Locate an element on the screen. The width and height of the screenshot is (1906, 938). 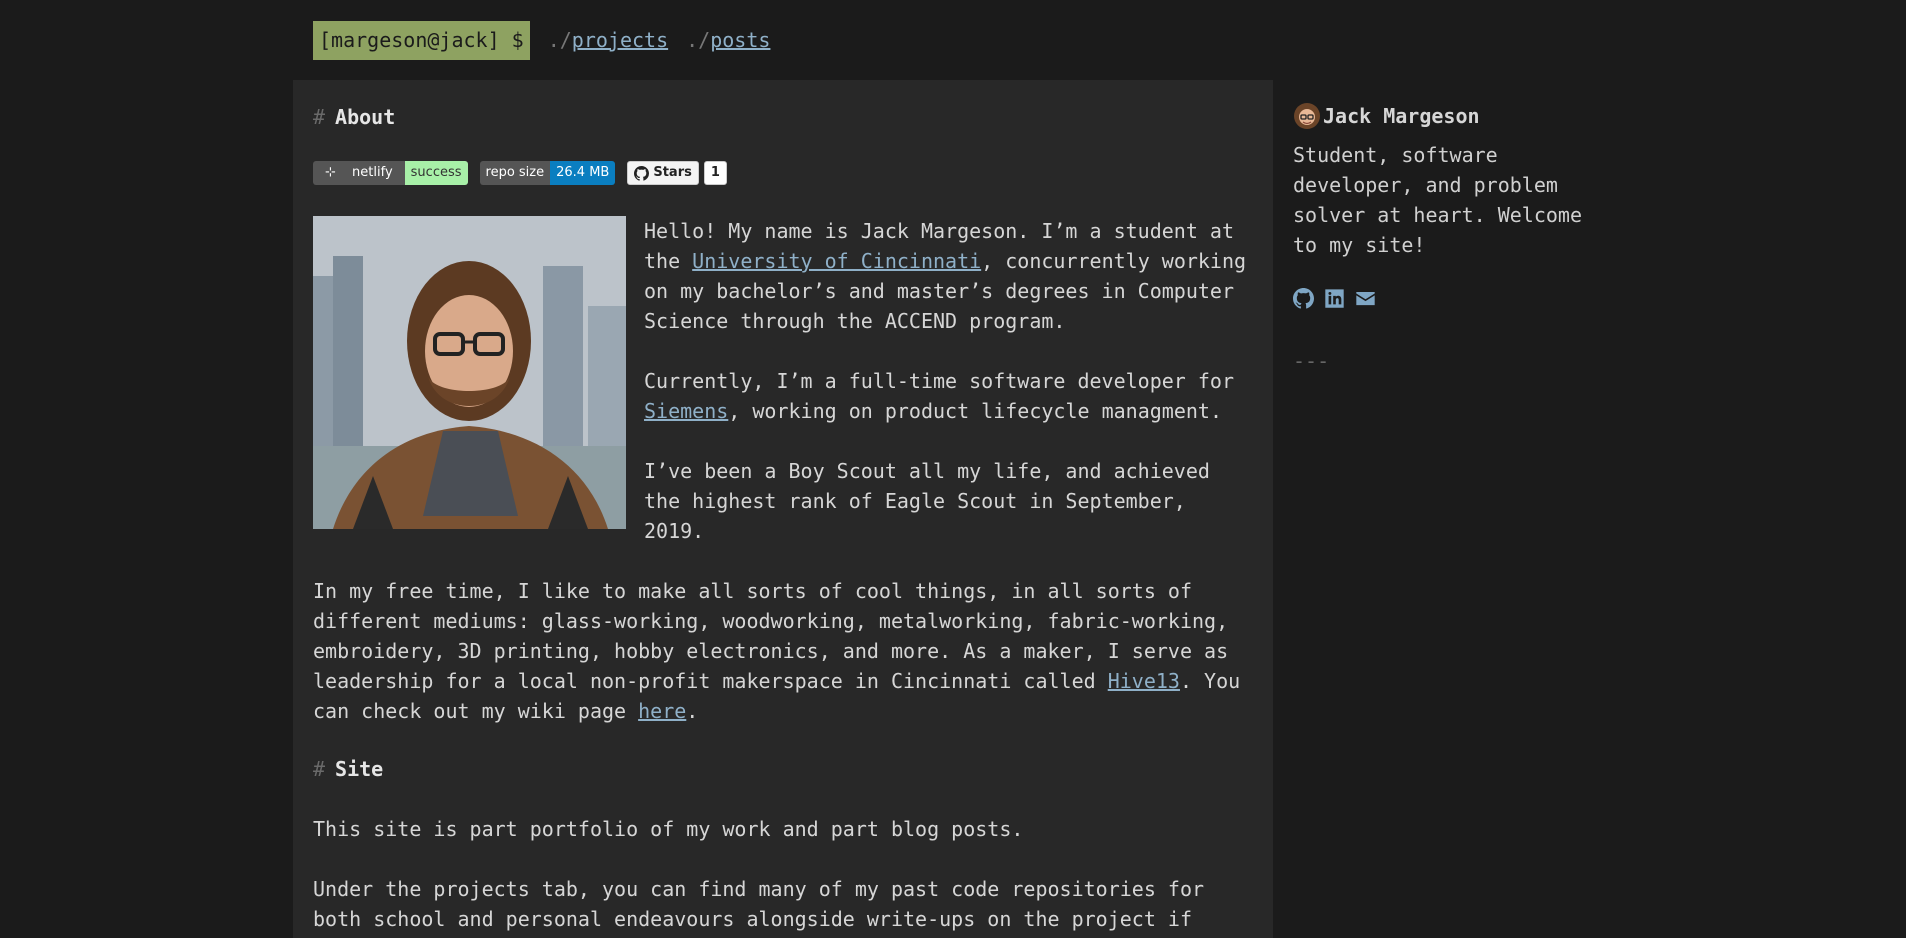
nav-posts: ./posts is located at coordinates (728, 40).